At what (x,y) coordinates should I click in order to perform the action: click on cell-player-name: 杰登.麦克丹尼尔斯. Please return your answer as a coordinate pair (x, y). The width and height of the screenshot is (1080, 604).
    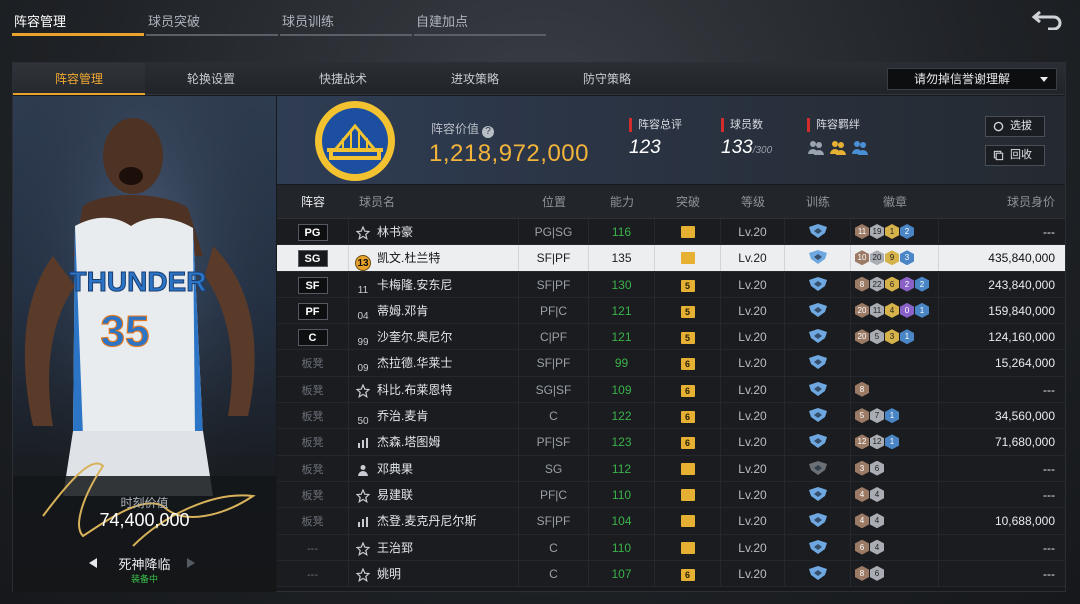
    Looking at the image, I should click on (434, 521).